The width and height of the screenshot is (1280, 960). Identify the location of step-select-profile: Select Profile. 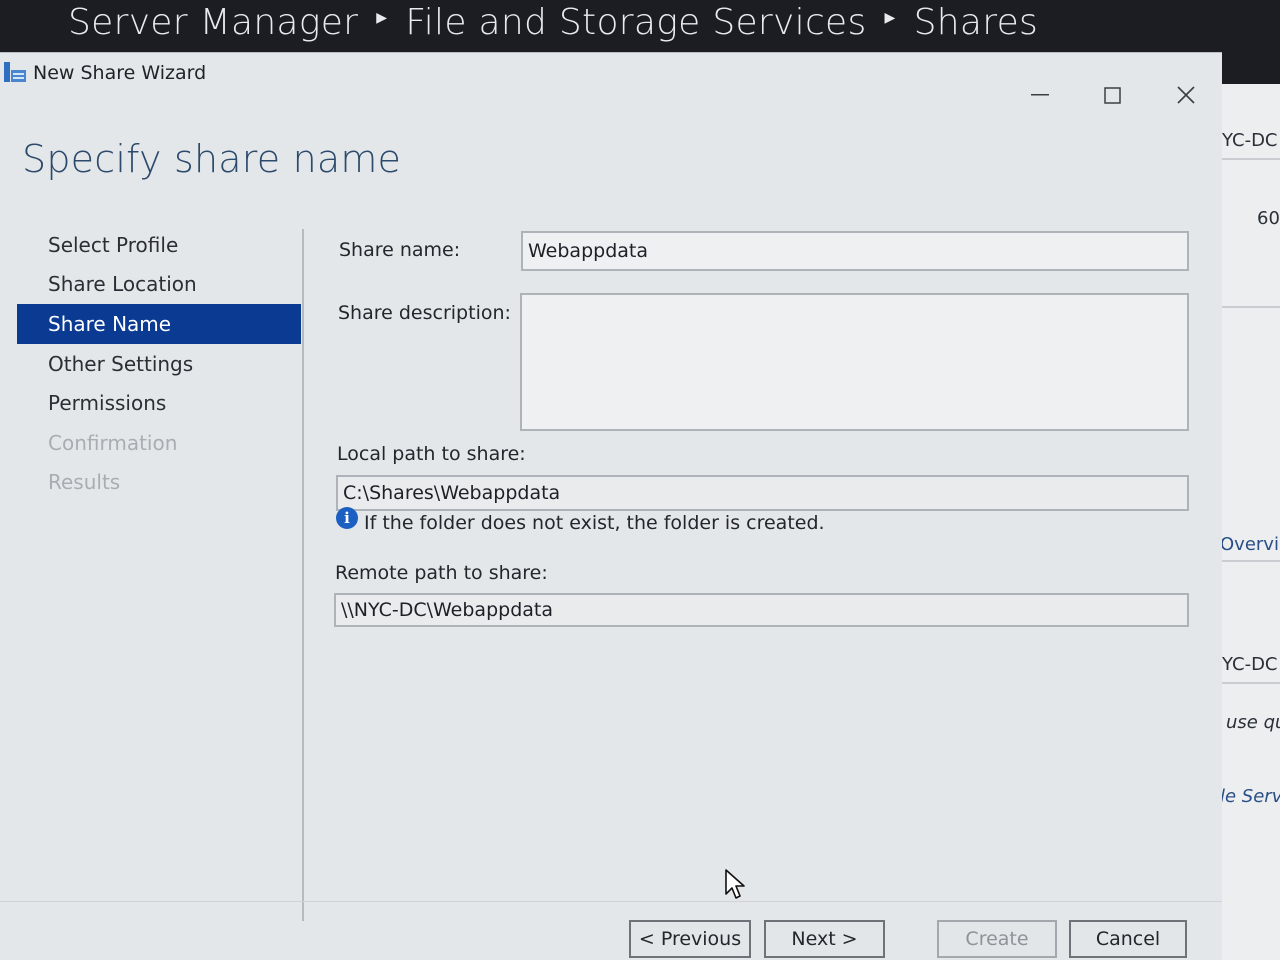
(159, 245).